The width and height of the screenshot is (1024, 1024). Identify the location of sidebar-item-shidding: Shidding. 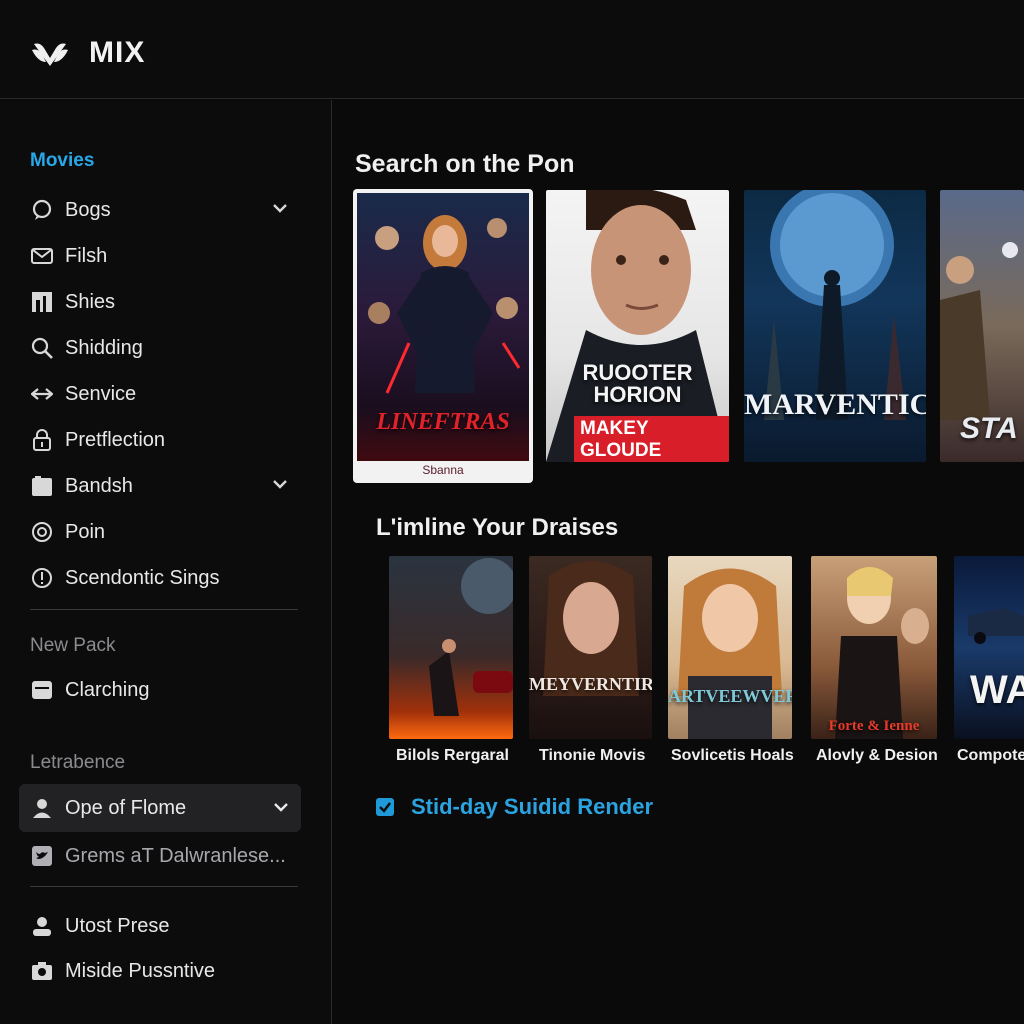
(165, 348).